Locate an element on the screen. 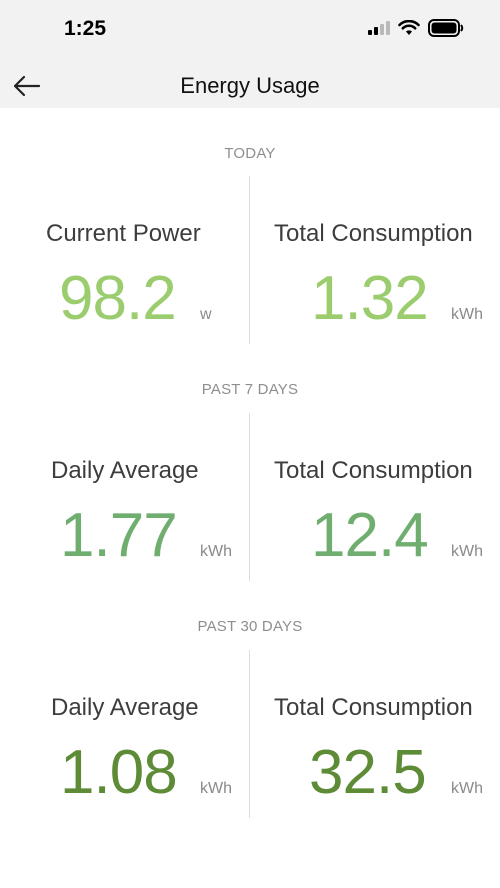  today-total-unit: kWh is located at coordinates (467, 314).